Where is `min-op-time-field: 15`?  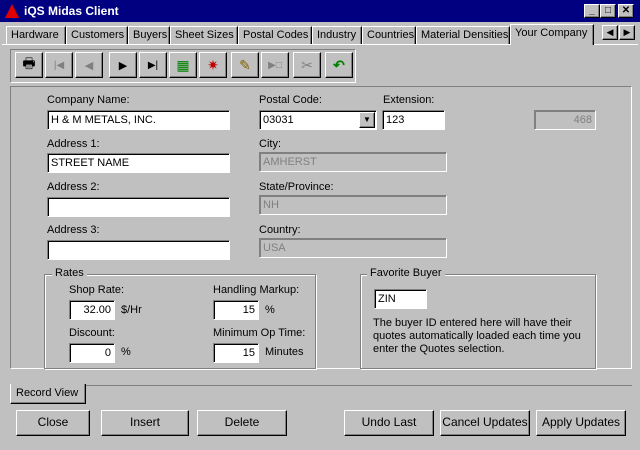 min-op-time-field: 15 is located at coordinates (236, 353).